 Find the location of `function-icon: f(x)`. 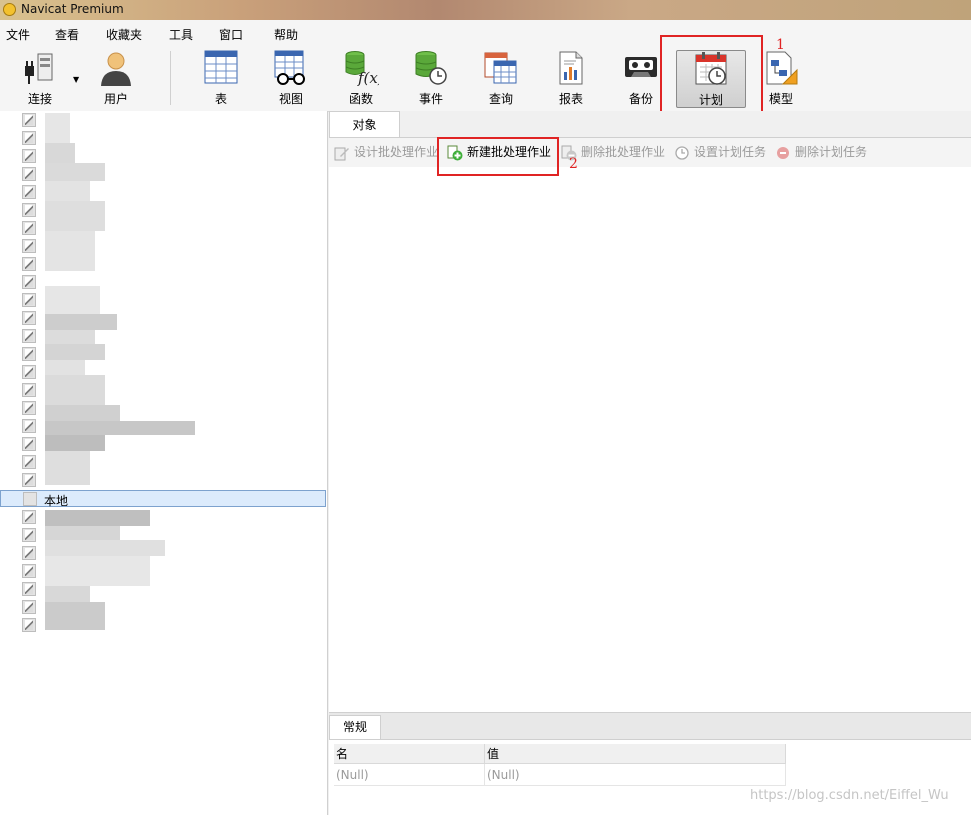

function-icon: f(x) is located at coordinates (362, 68).